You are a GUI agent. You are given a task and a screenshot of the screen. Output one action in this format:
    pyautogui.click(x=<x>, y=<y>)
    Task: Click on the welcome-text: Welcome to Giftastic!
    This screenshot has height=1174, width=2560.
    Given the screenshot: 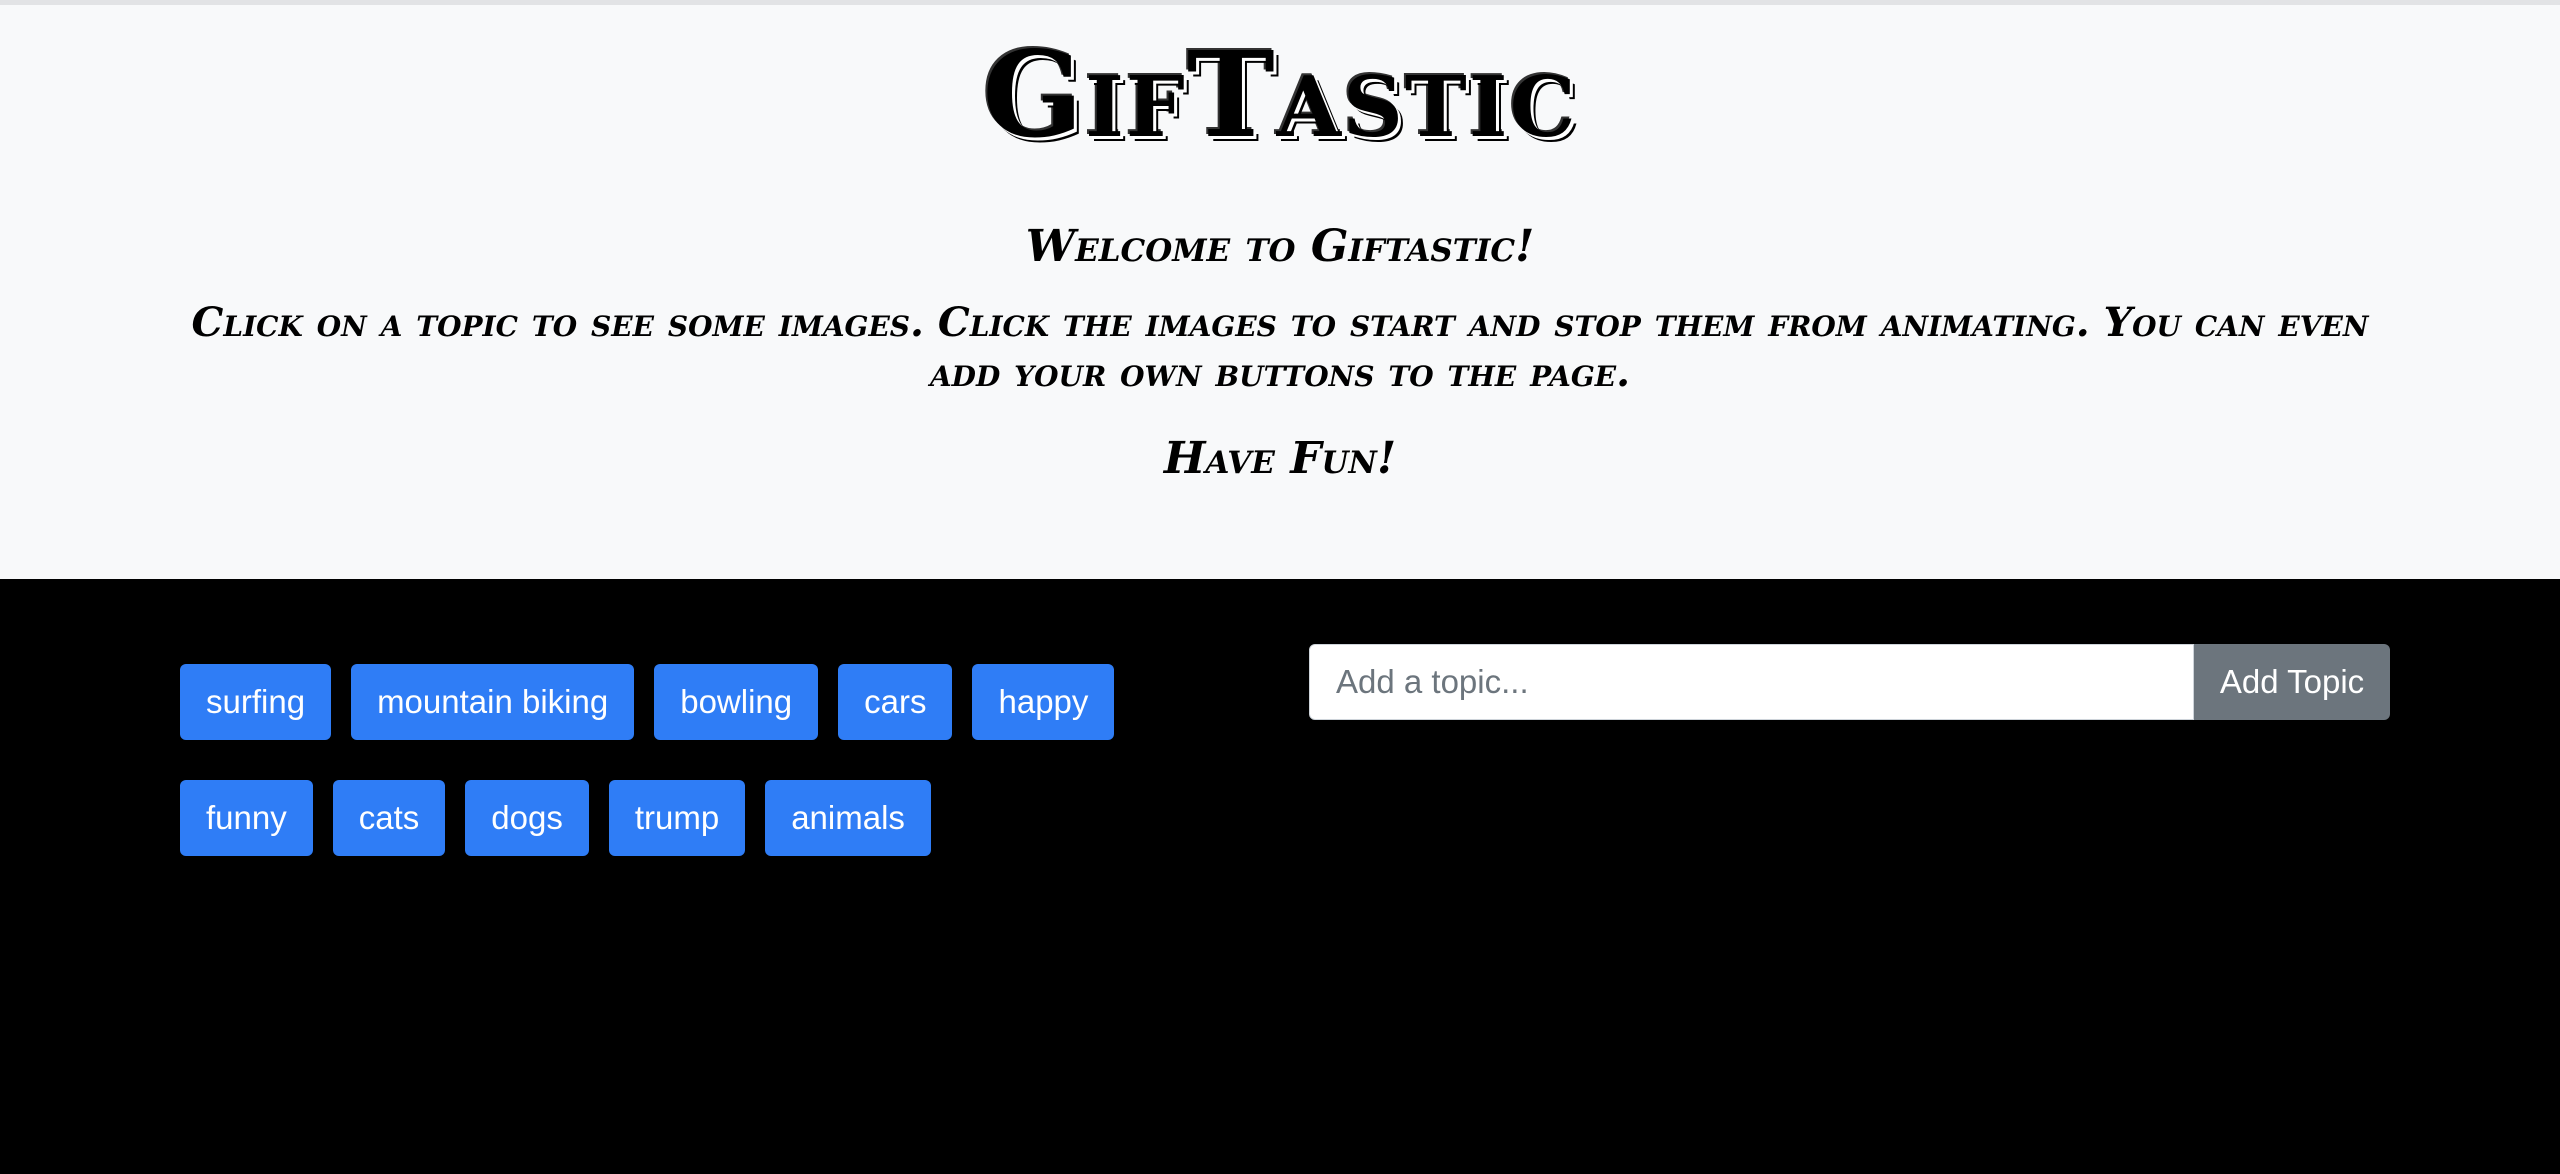 What is the action you would take?
    pyautogui.click(x=1280, y=246)
    